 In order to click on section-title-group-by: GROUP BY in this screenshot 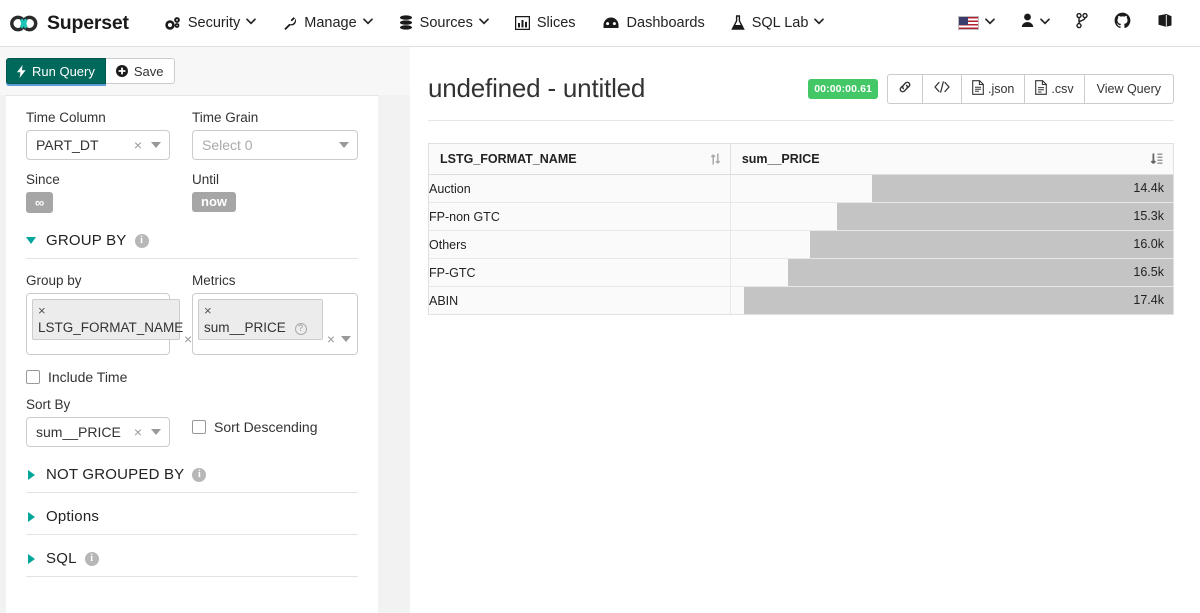, I will do `click(86, 240)`.